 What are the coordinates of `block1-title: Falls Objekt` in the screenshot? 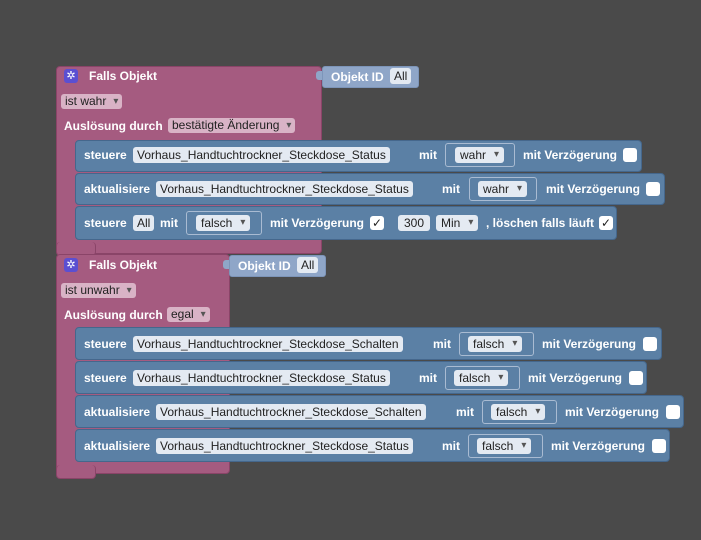 It's located at (123, 76).